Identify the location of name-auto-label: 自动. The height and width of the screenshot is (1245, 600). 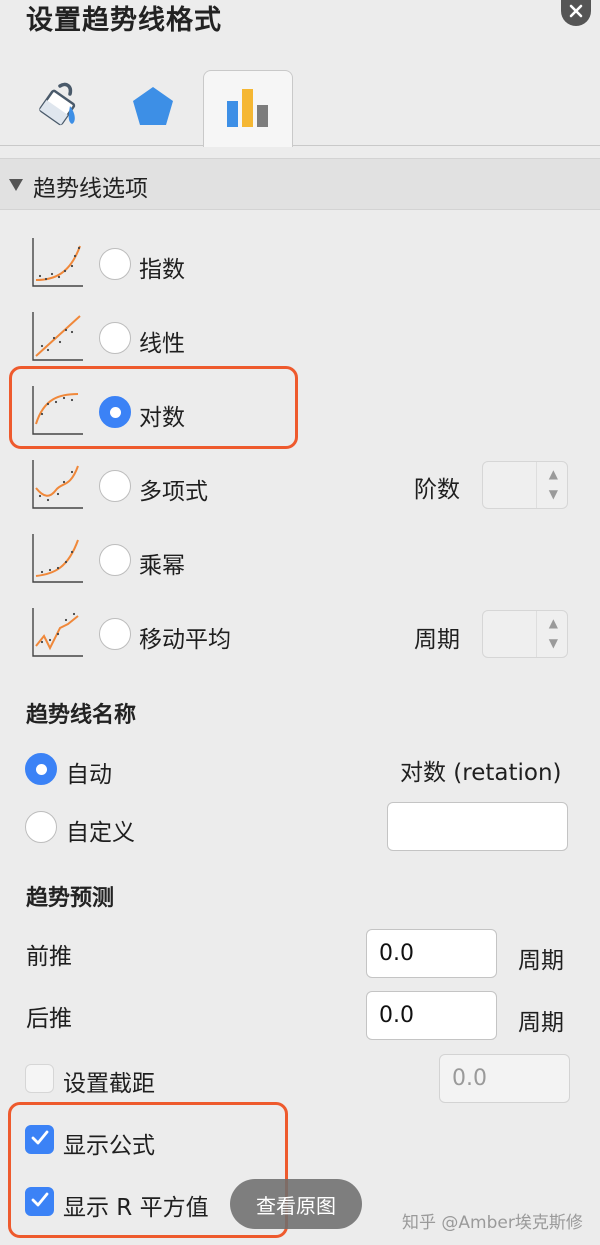
(89, 775).